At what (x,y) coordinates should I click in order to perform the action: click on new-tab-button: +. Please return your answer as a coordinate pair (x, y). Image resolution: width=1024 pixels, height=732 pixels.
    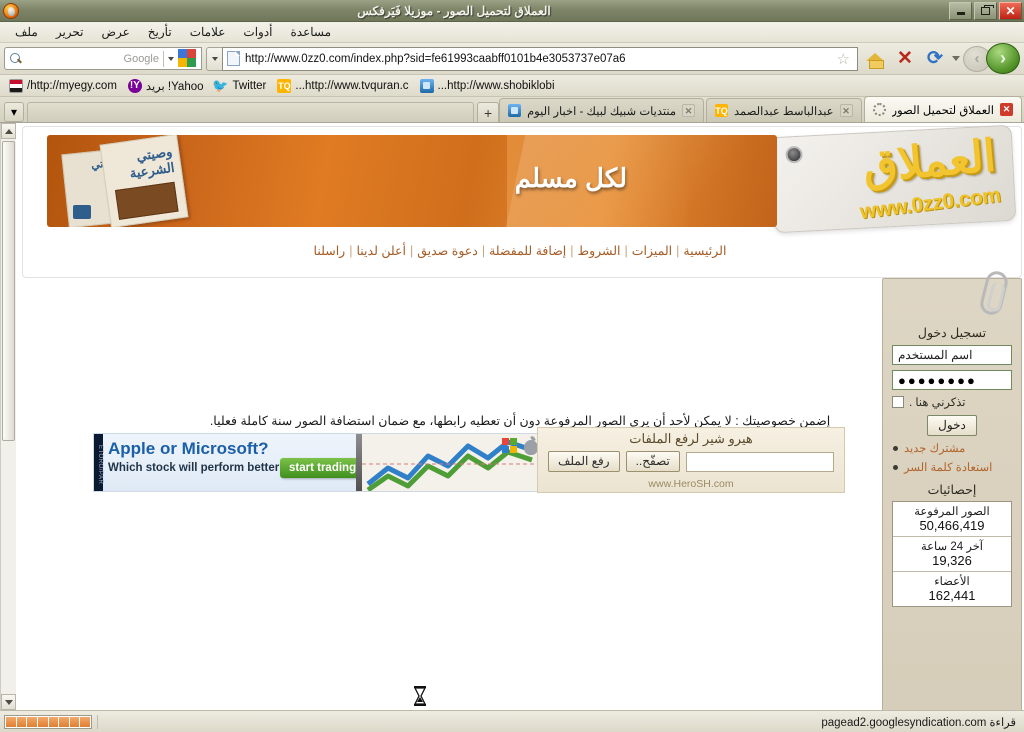
    Looking at the image, I should click on (488, 112).